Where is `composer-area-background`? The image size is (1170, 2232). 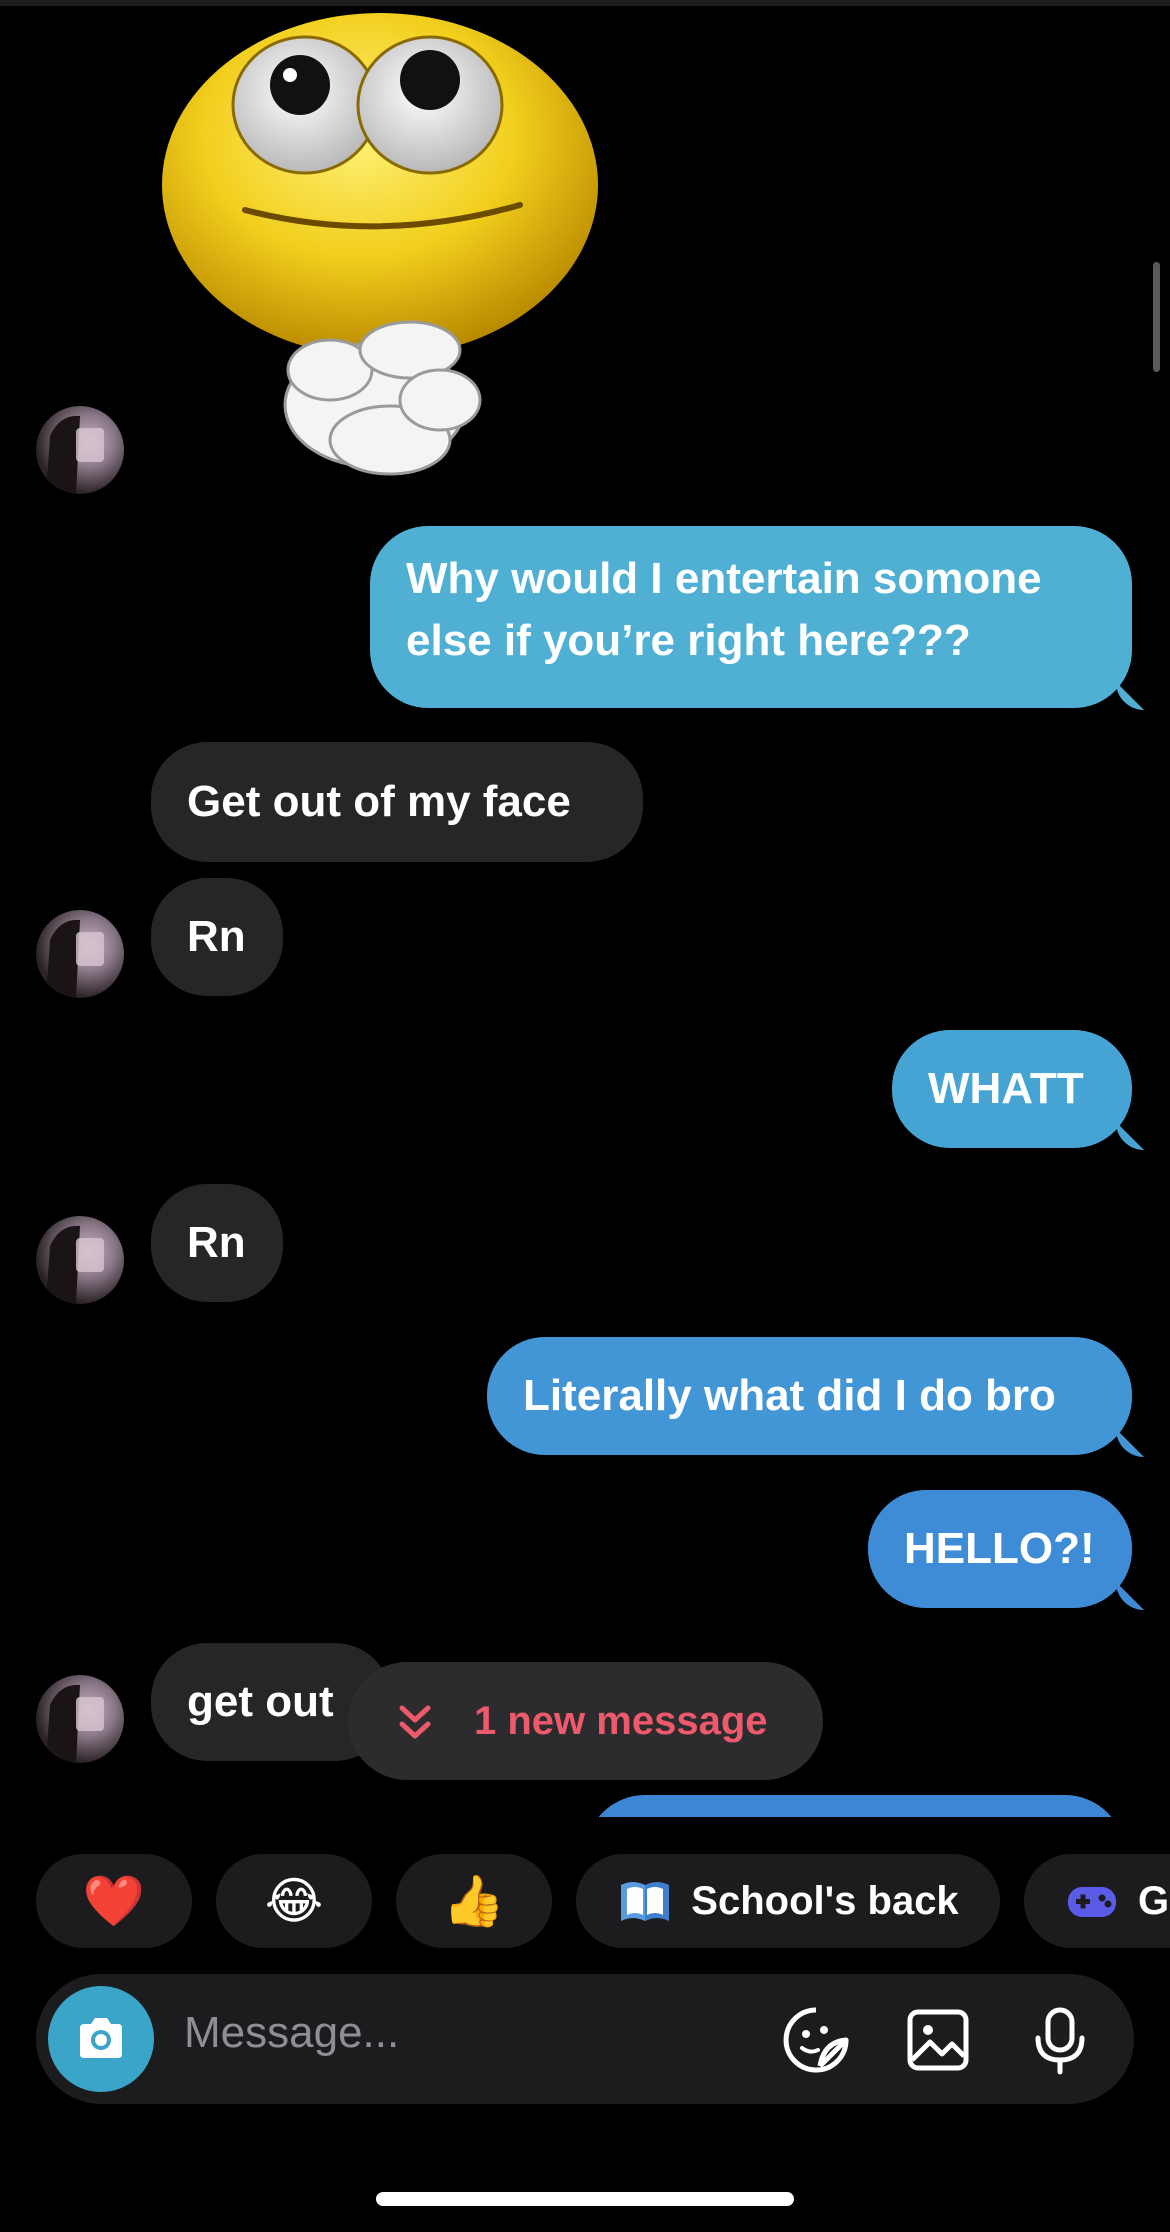
composer-area-background is located at coordinates (585, 1837).